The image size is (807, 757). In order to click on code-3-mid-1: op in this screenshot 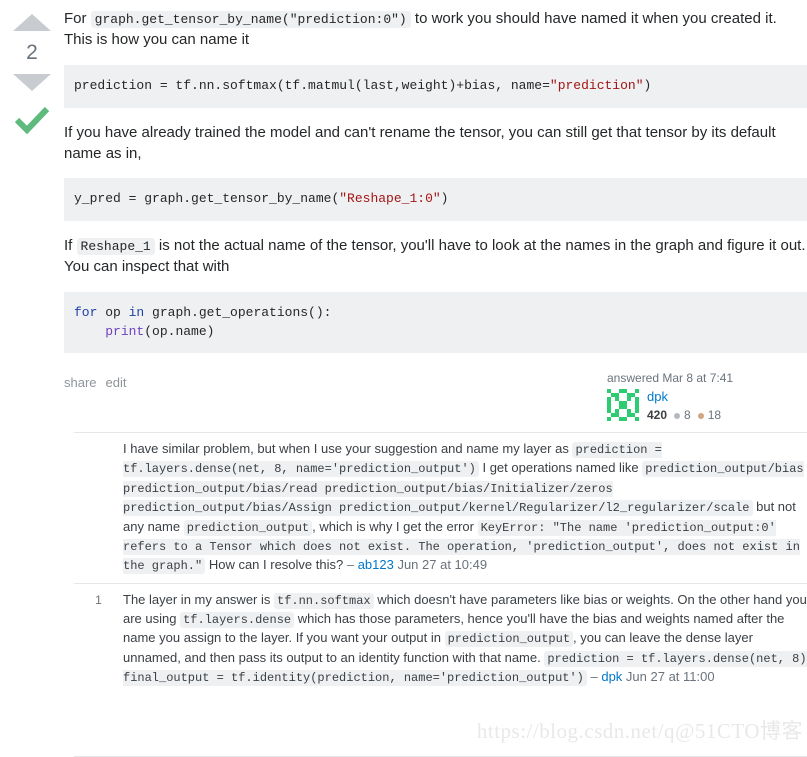, I will do `click(113, 312)`.